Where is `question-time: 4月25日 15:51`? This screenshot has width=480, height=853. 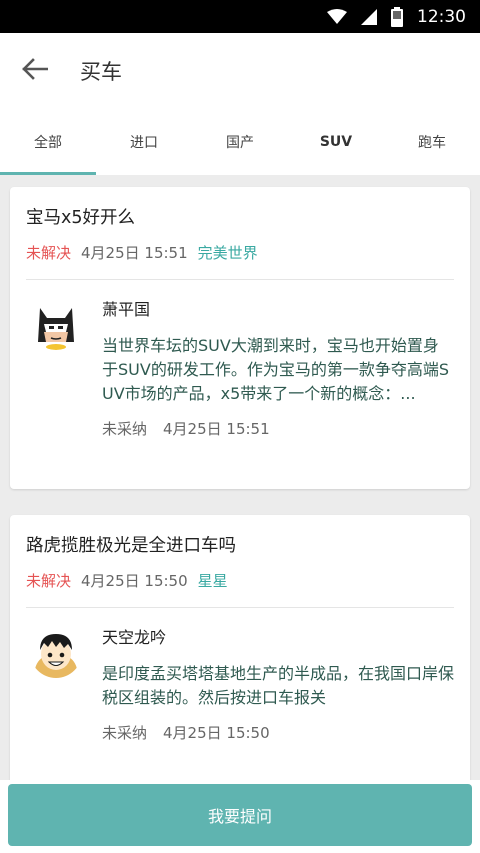 question-time: 4月25日 15:51 is located at coordinates (134, 252).